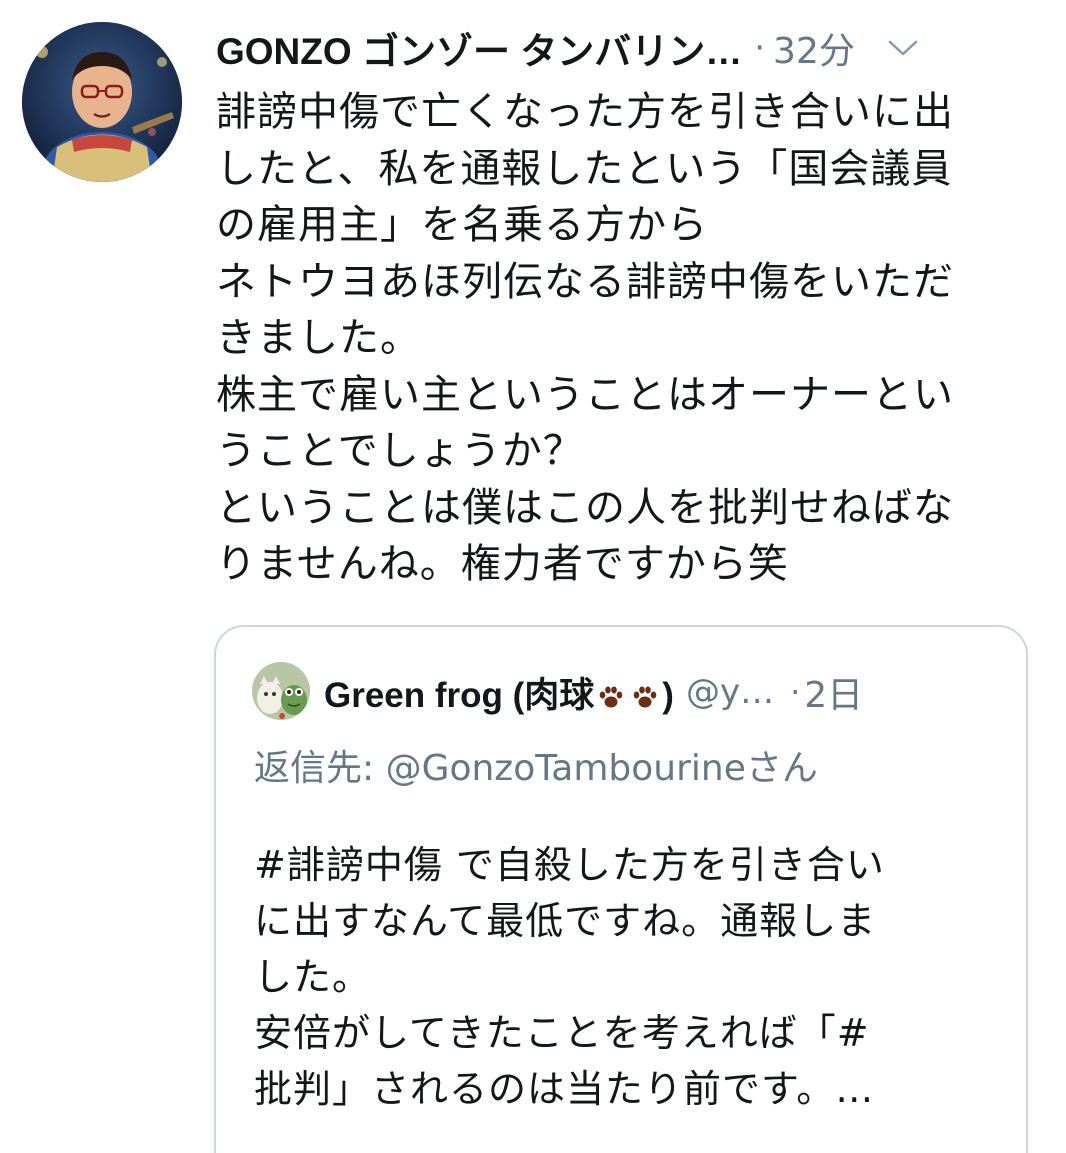  I want to click on tweet-header: GONZO ゴンゾー タンバリン… · 32分, so click(626, 48).